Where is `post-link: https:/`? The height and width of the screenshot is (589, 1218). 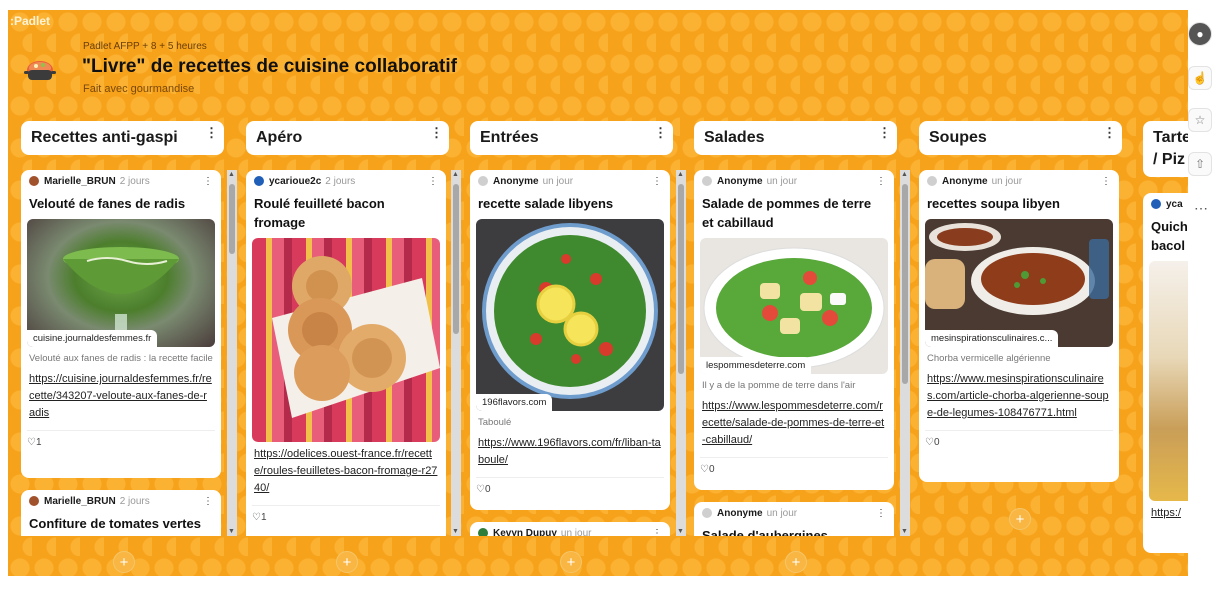
post-link: https:/ is located at coordinates (1165, 513).